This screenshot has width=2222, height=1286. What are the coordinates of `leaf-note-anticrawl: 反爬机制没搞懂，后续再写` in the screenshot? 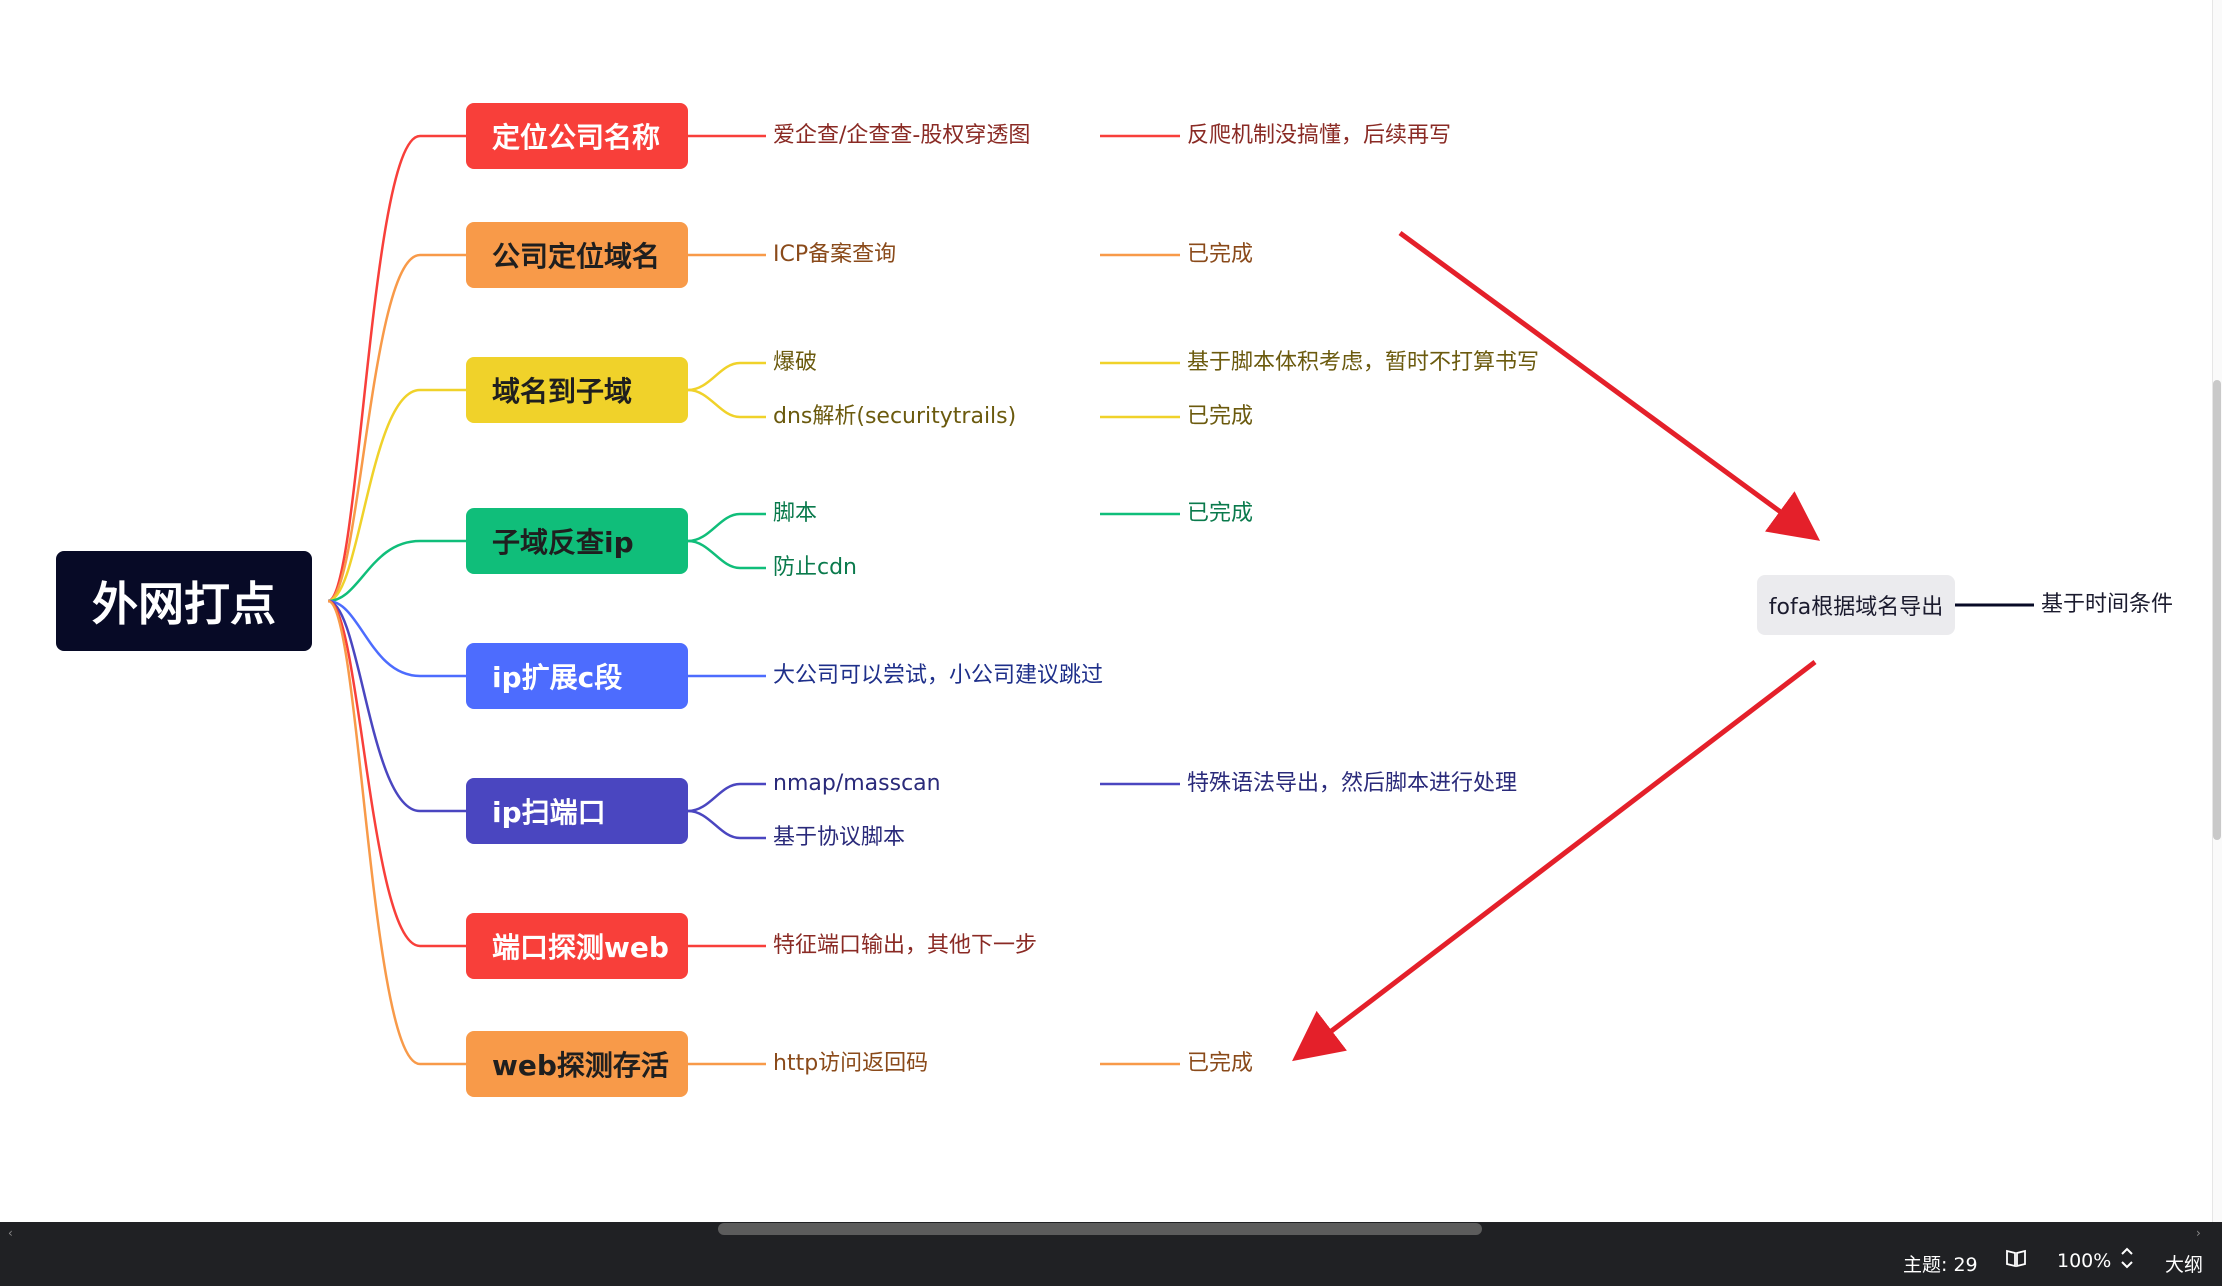 It's located at (1319, 136).